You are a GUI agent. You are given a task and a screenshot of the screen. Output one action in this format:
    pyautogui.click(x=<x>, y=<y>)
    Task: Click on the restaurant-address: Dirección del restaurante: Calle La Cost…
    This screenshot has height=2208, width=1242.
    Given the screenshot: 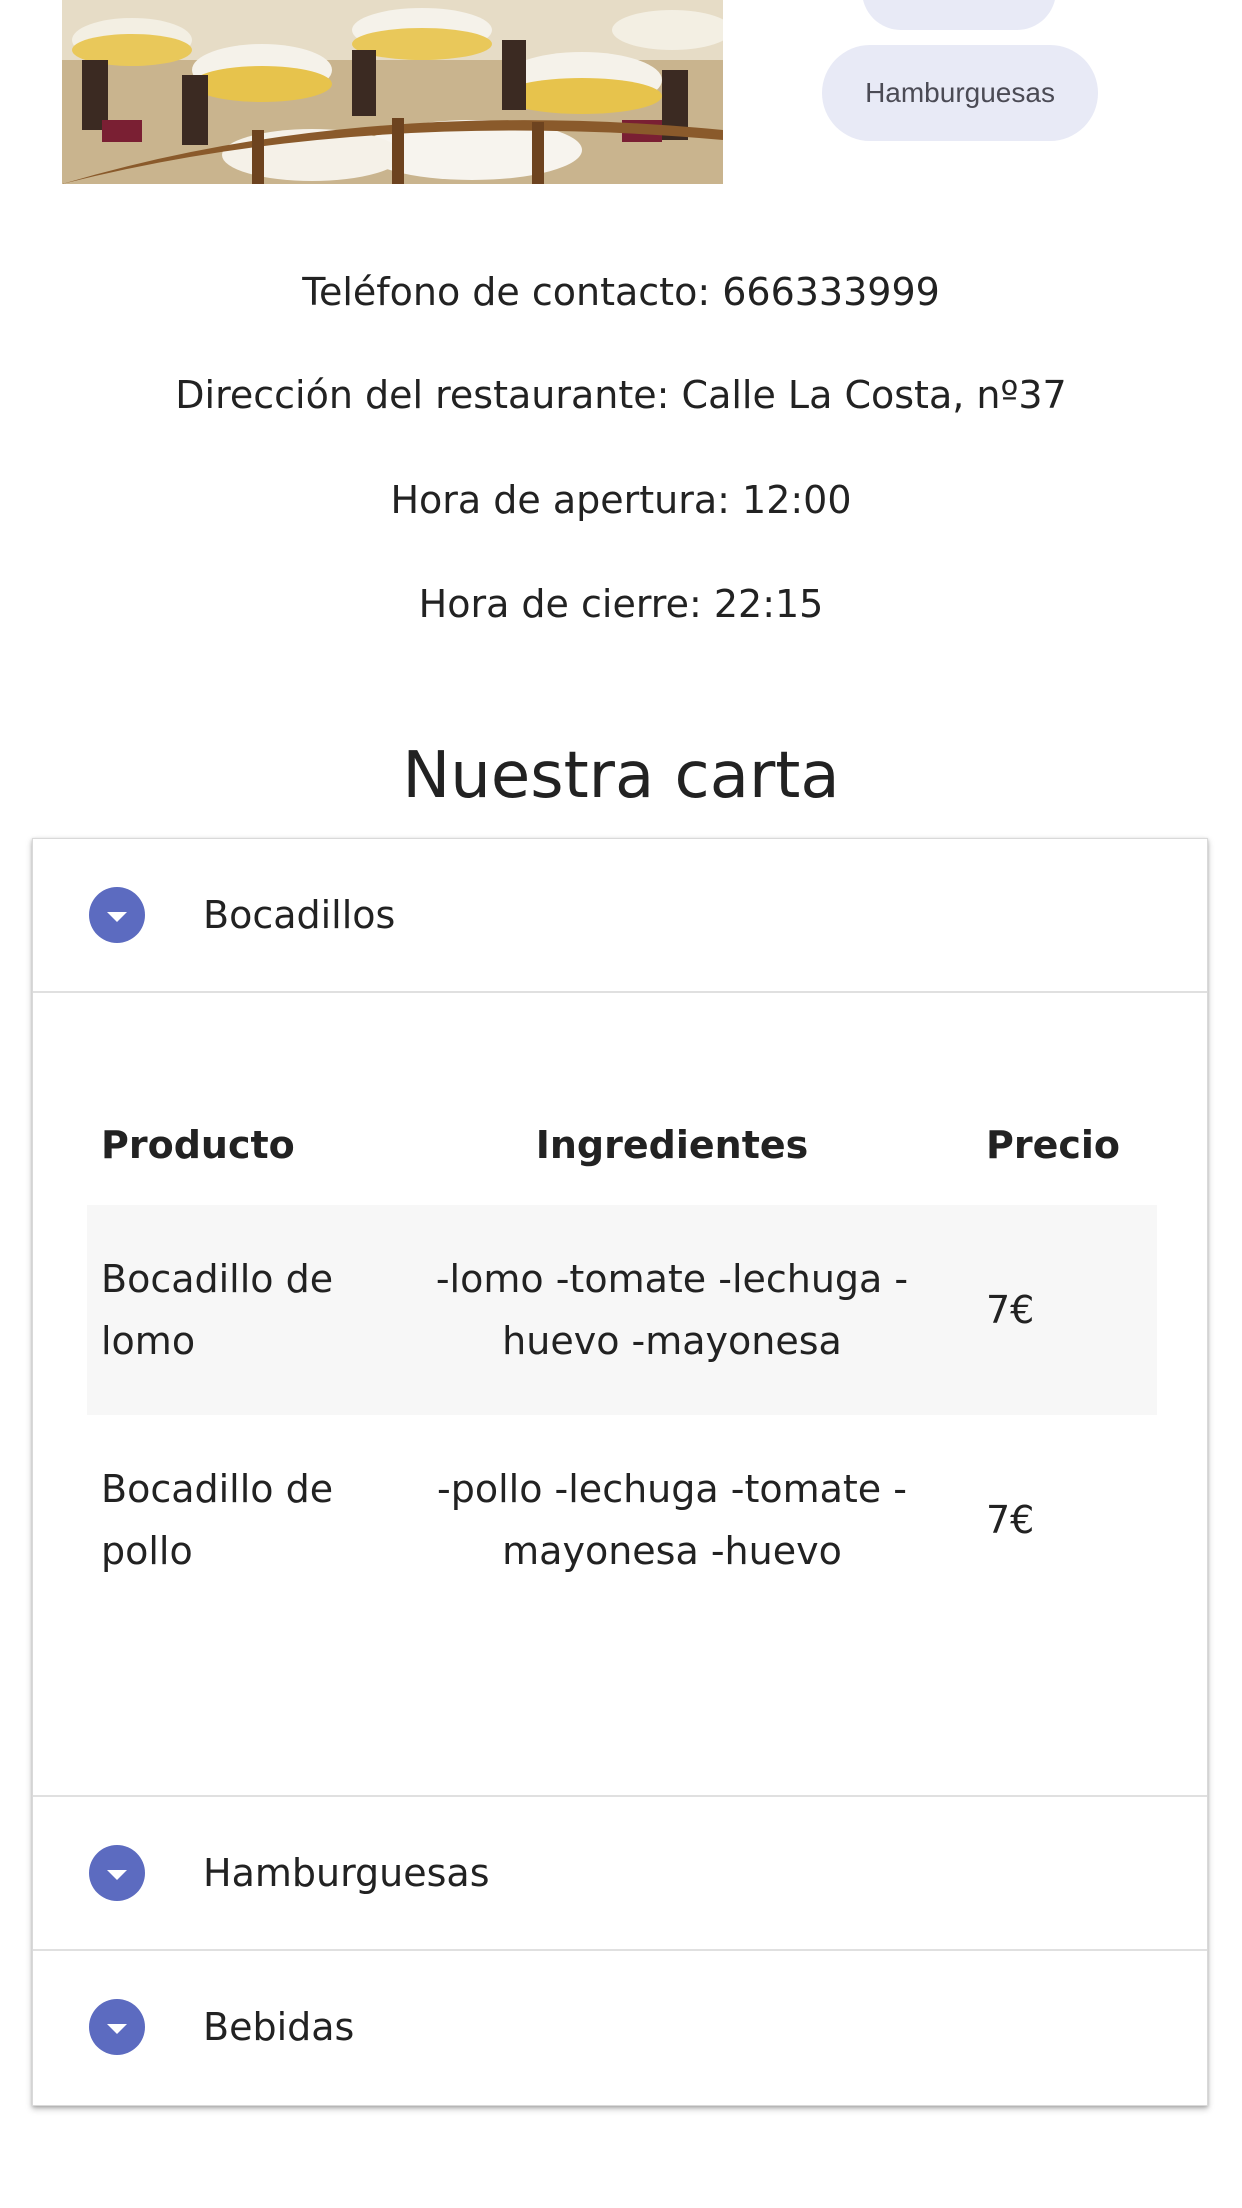 What is the action you would take?
    pyautogui.click(x=621, y=395)
    